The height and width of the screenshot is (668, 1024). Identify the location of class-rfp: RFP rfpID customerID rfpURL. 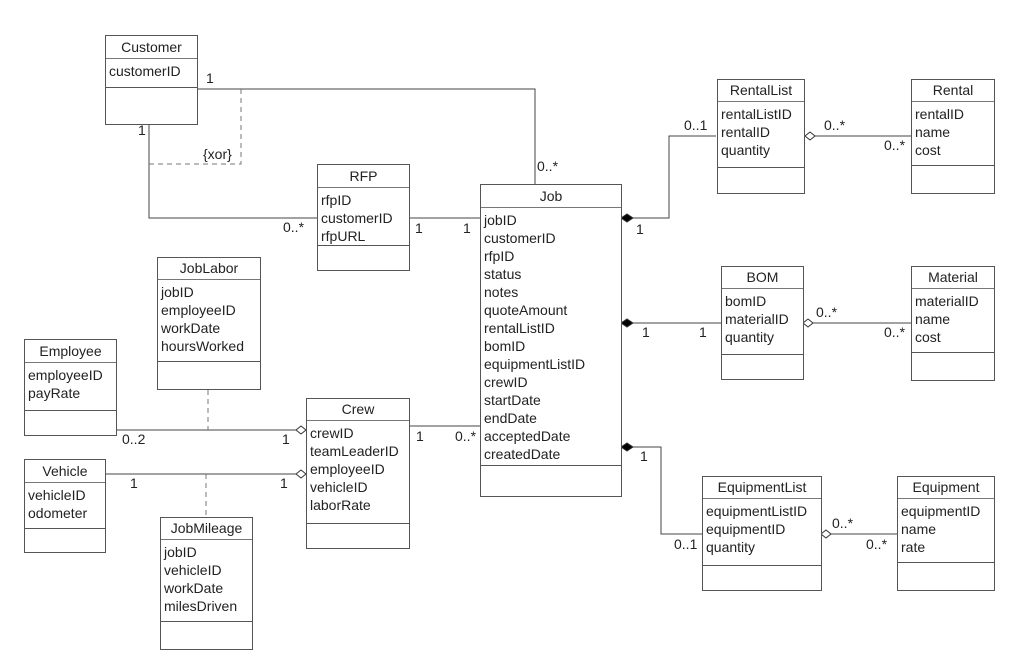
(363, 217).